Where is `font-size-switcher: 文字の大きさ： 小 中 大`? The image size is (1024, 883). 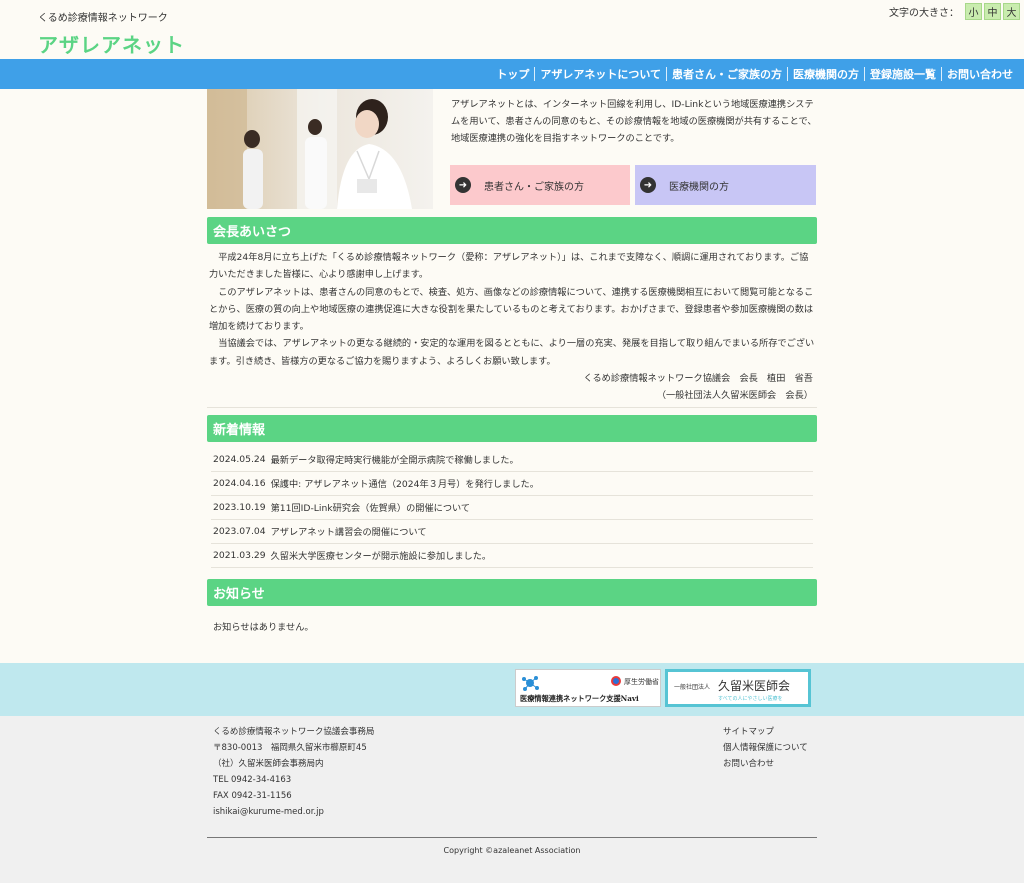 font-size-switcher: 文字の大きさ： 小 中 大 is located at coordinates (954, 11).